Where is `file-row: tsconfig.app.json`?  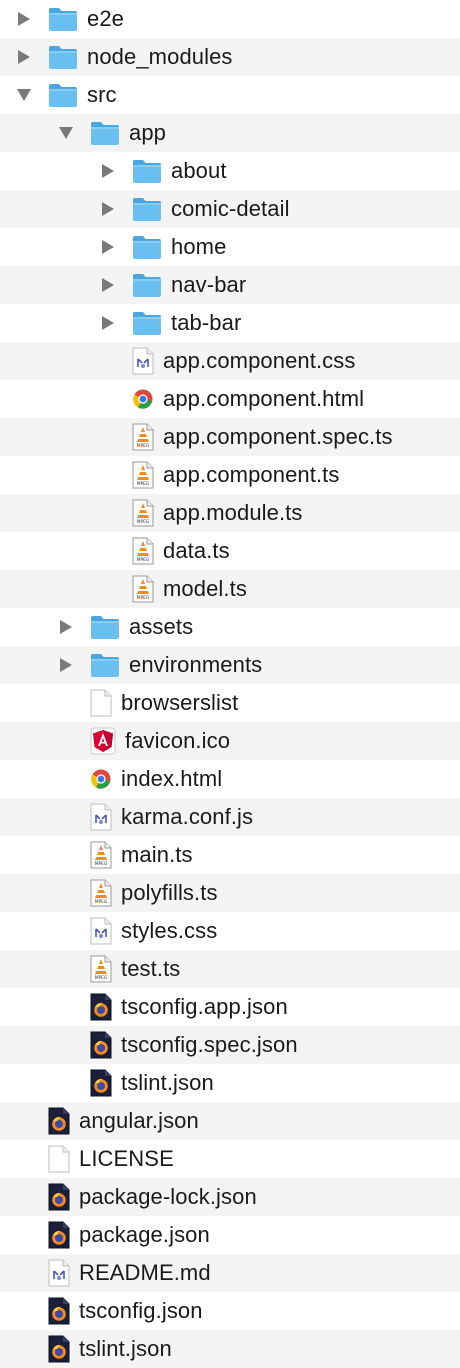 file-row: tsconfig.app.json is located at coordinates (230, 1007).